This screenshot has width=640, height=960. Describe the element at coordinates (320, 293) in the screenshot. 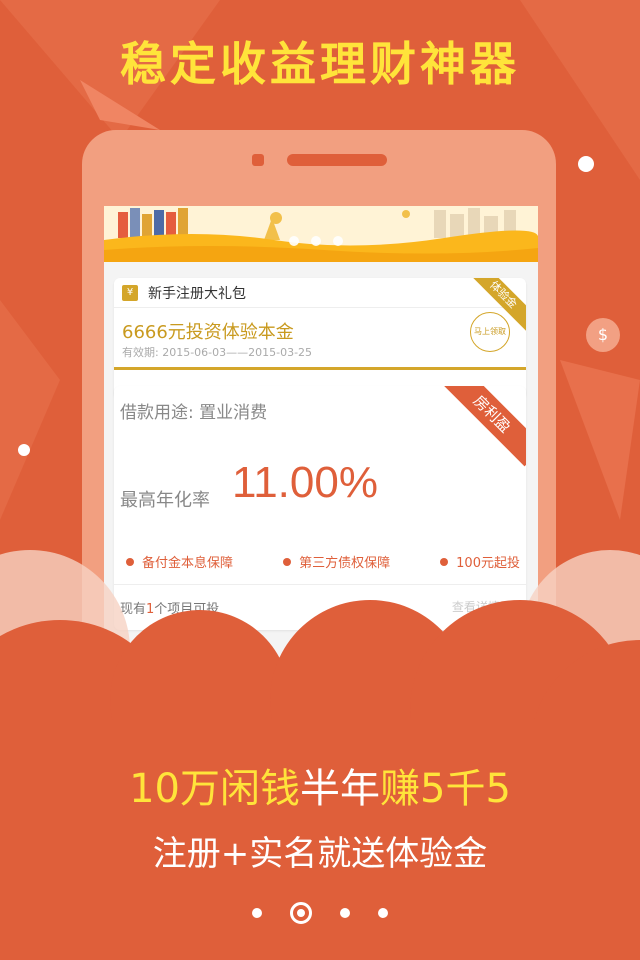

I see `gift-header: ¥ 新手注册大礼包` at that location.